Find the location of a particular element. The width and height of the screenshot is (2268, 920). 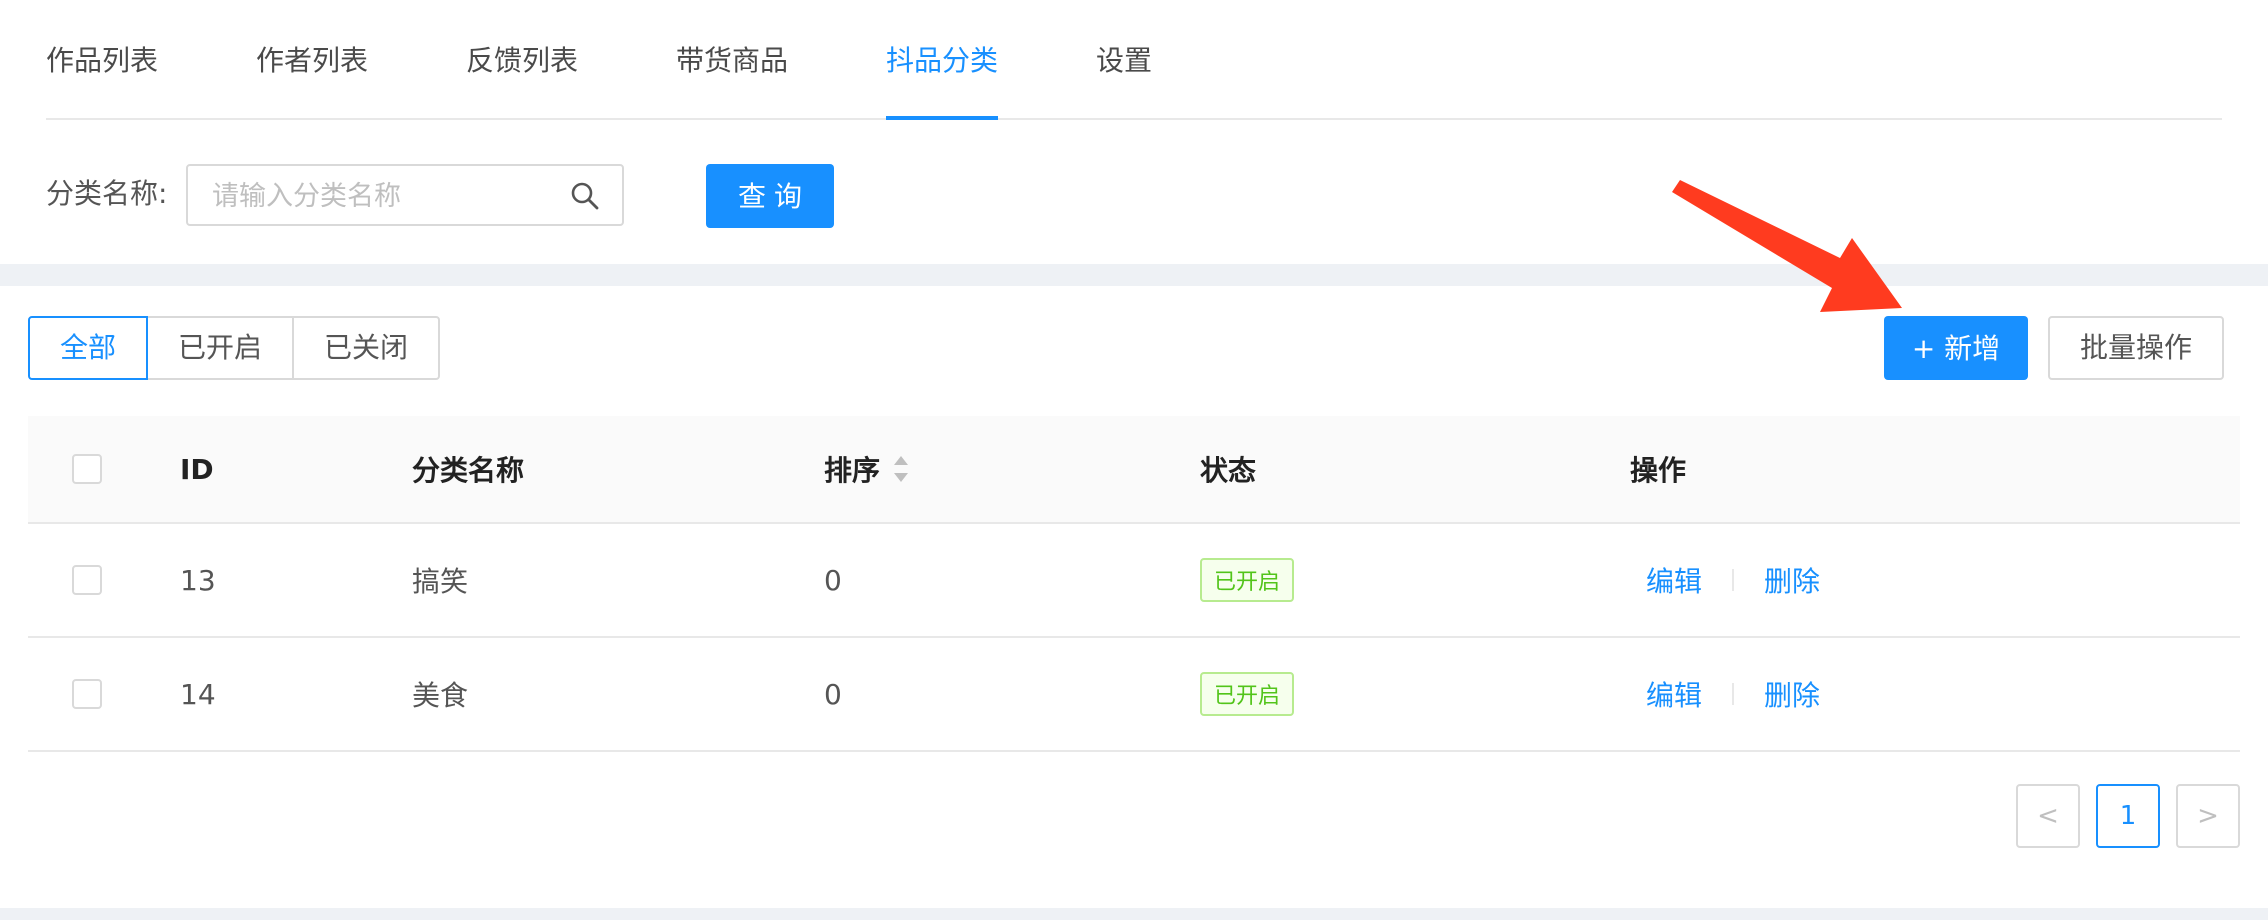

section-divider is located at coordinates (1134, 275).